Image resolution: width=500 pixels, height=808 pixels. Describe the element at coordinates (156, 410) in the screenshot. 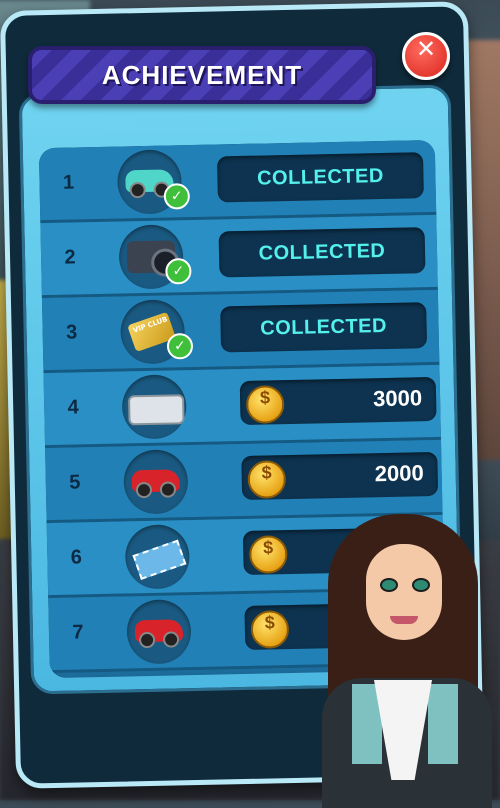

I see `camcorder-icon` at that location.